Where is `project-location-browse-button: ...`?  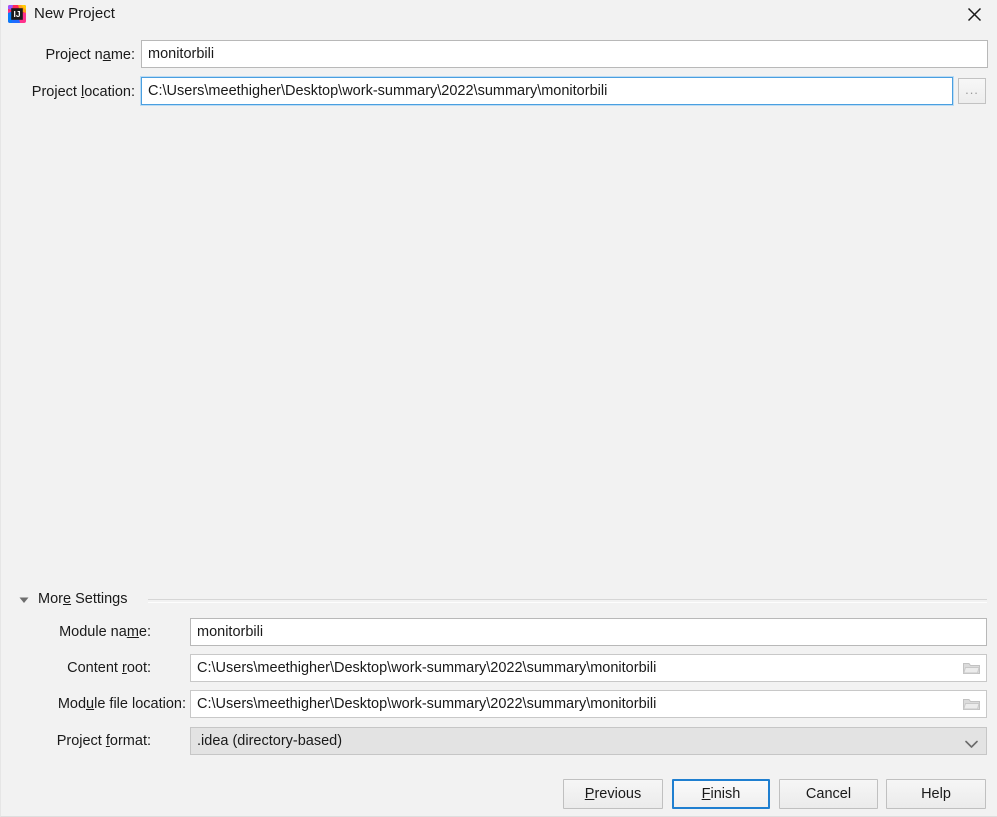 project-location-browse-button: ... is located at coordinates (972, 91).